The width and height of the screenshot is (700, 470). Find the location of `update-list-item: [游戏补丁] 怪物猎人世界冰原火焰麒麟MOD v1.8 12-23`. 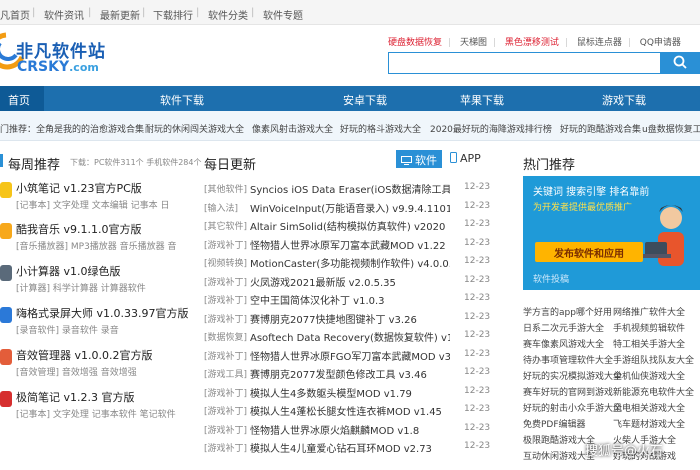

update-list-item: [游戏补丁] 怪物猎人世界冰原火焰麒麟MOD v1.8 12-23 is located at coordinates (348, 429).